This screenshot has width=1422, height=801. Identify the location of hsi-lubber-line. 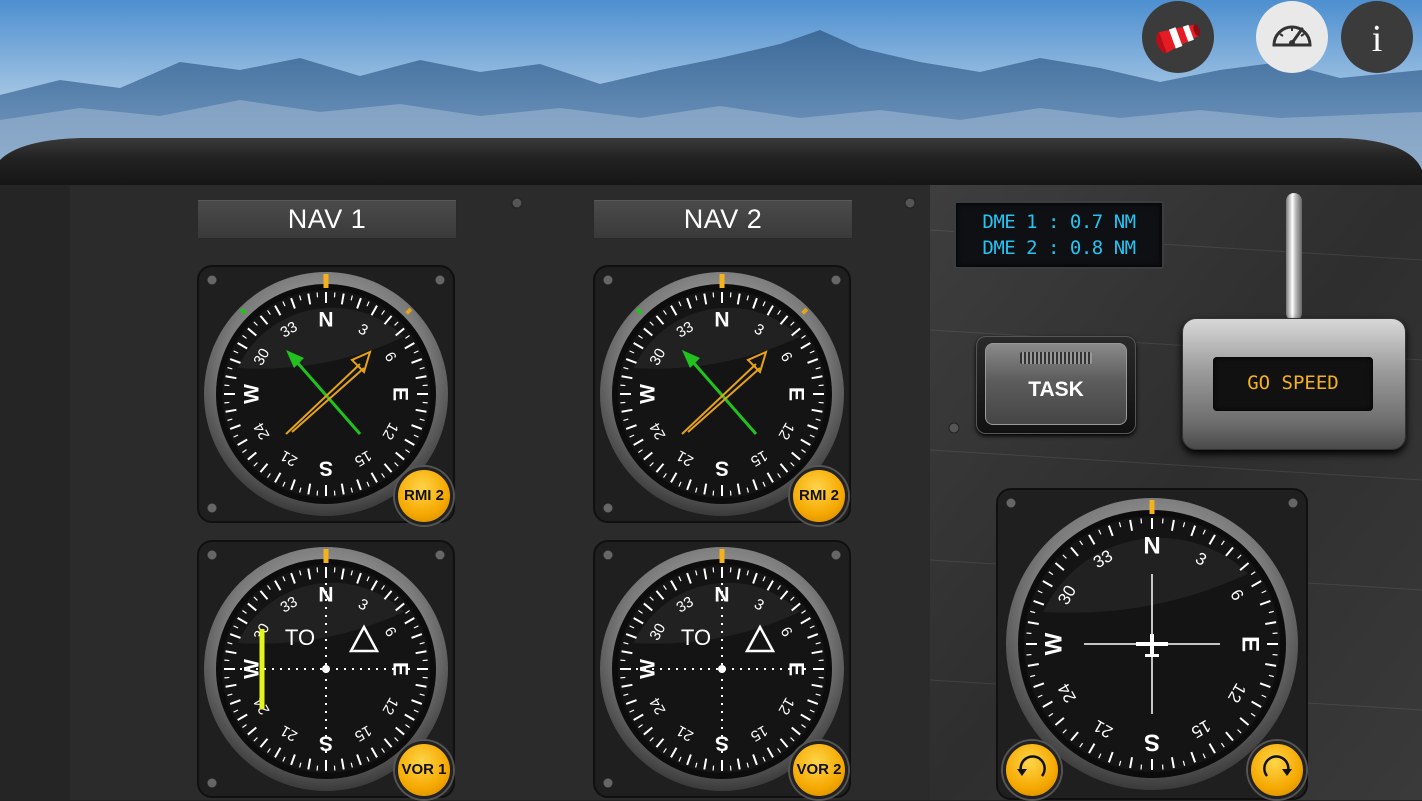
(1152, 507).